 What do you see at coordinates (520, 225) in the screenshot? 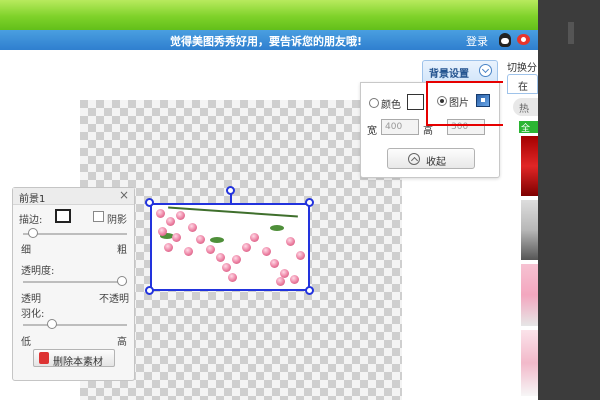
I see `material-sidebar: 切换分 在 热 全部` at bounding box center [520, 225].